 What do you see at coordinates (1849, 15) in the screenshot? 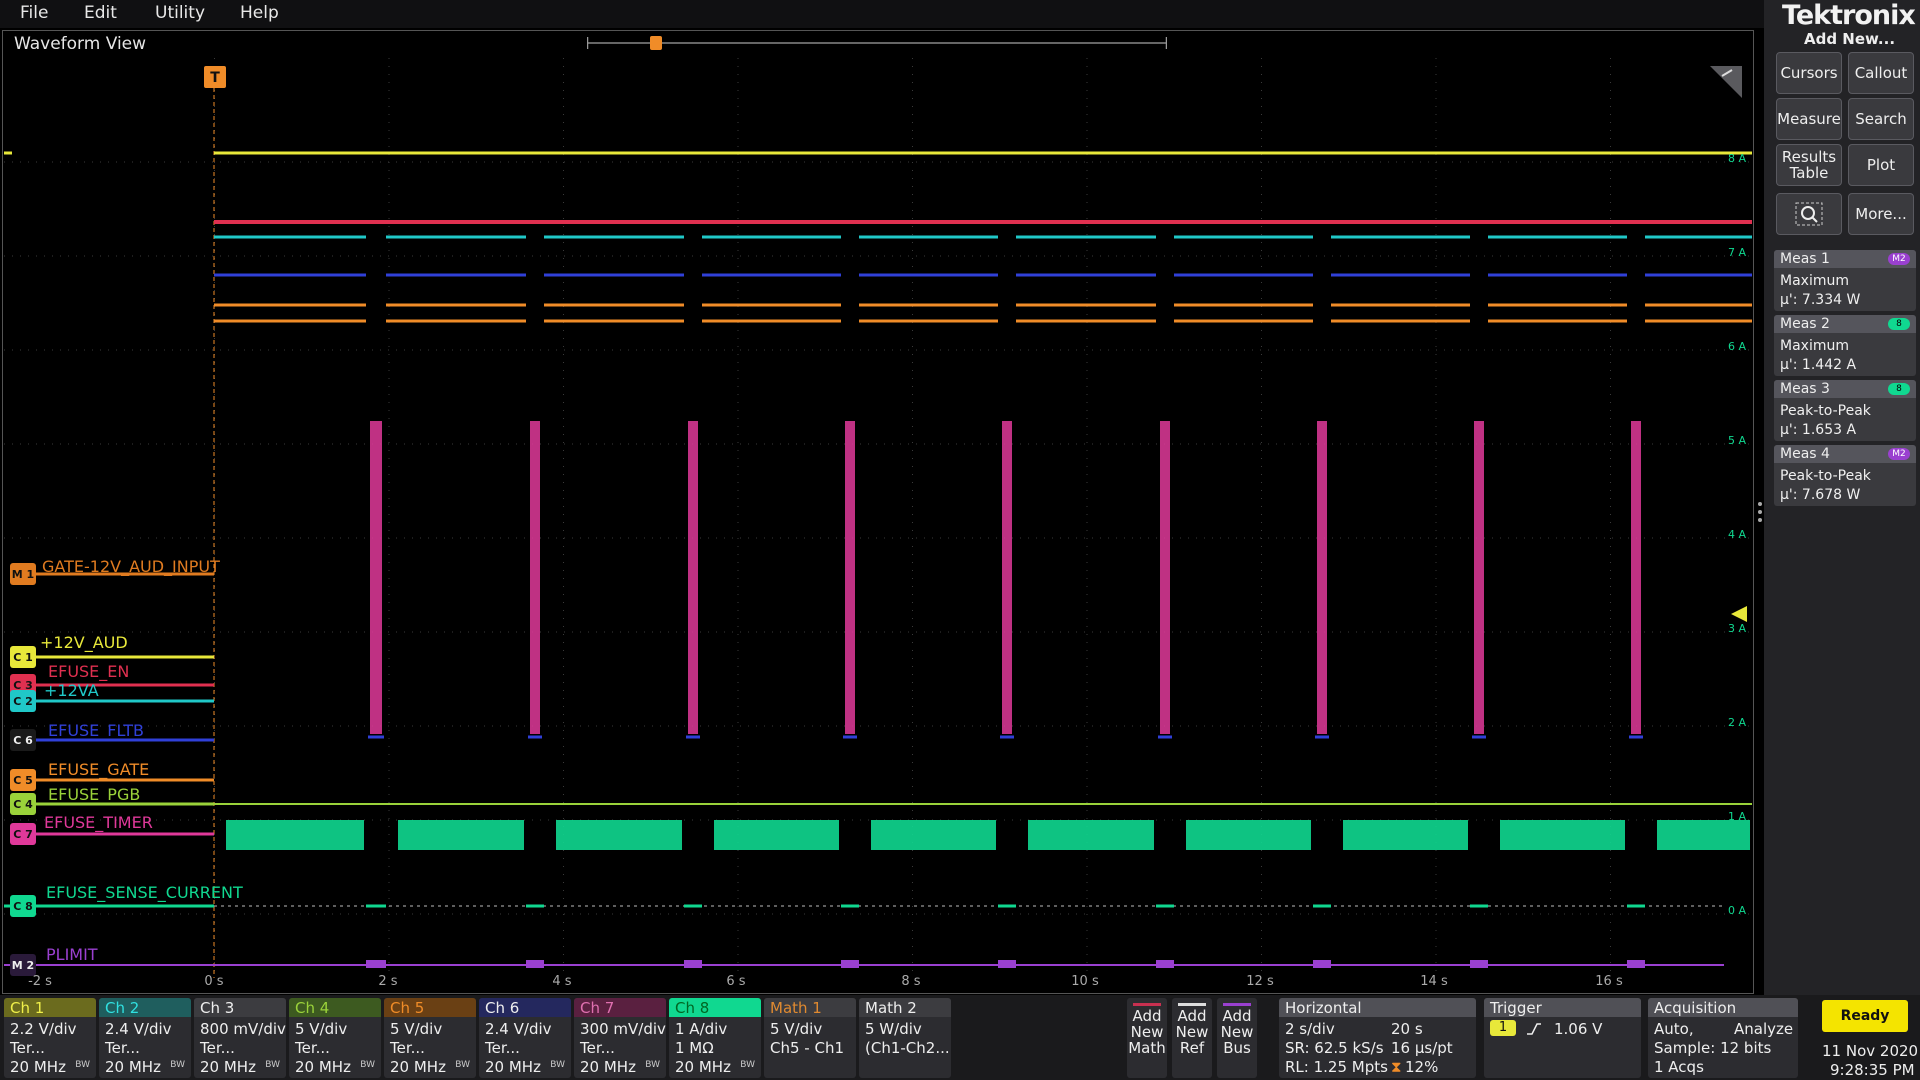
I see `tektronix-logo: Tektronix` at bounding box center [1849, 15].